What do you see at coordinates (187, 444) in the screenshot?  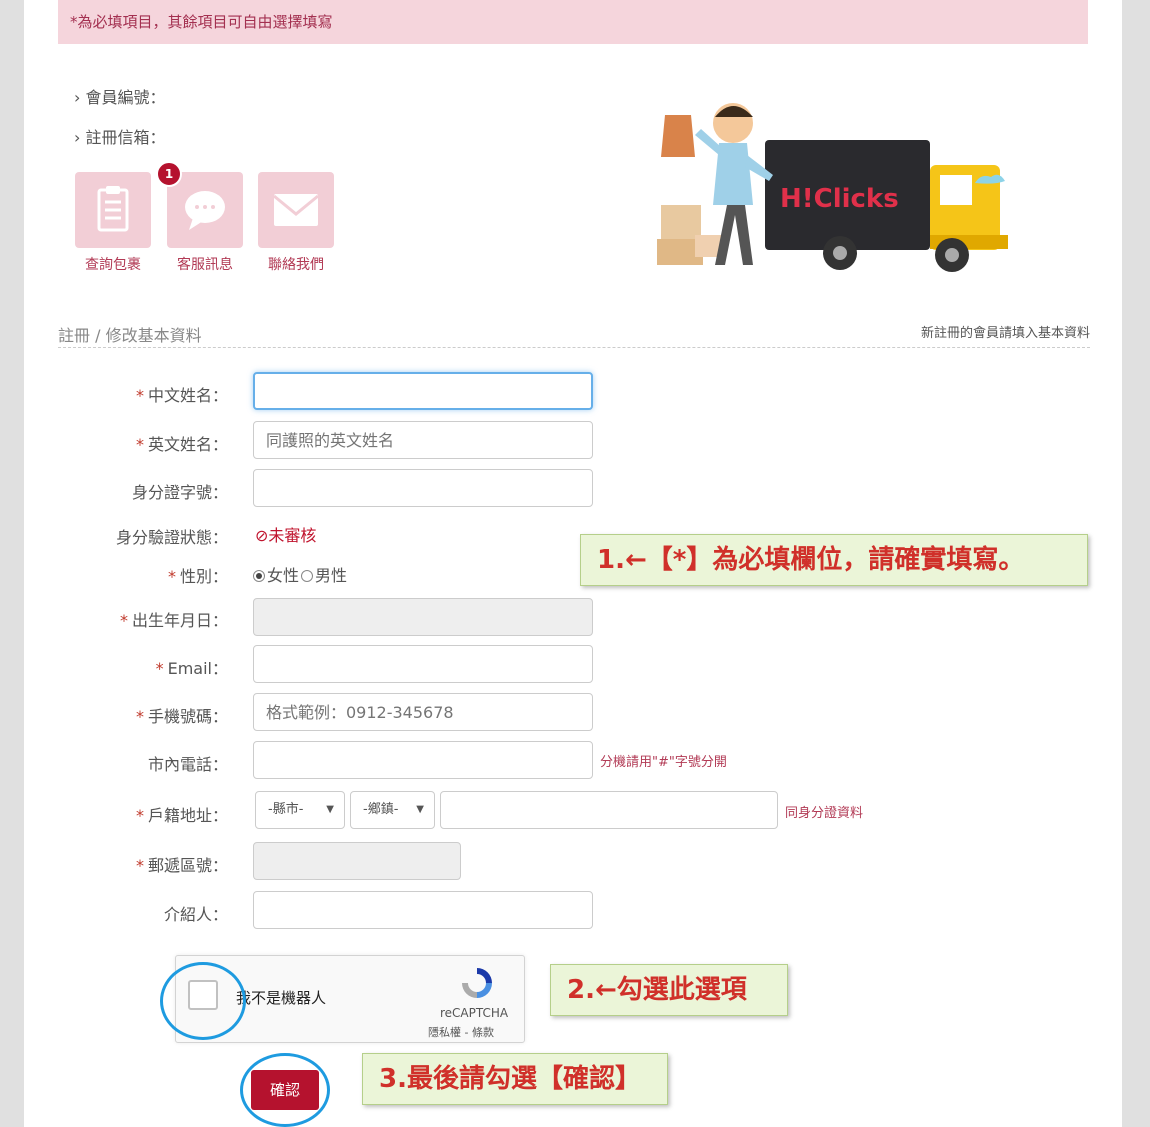 I see `english-name-text: 英文姓名：` at bounding box center [187, 444].